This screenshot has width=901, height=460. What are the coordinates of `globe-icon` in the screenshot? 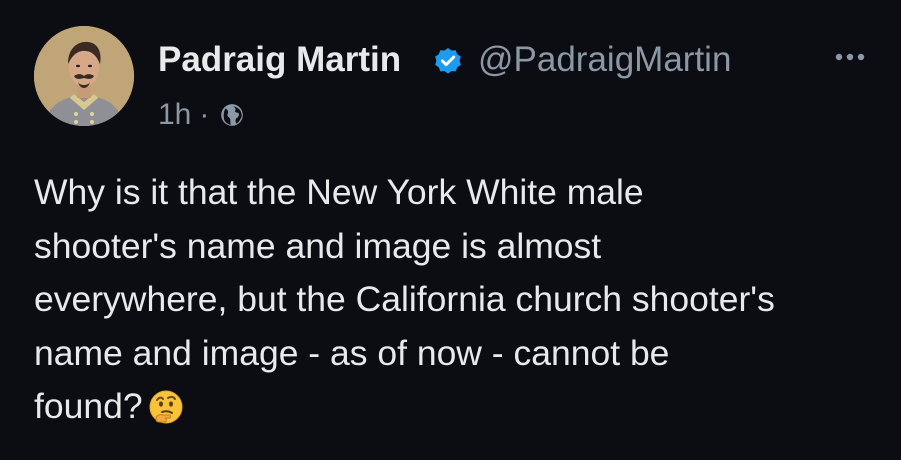 It's located at (232, 115).